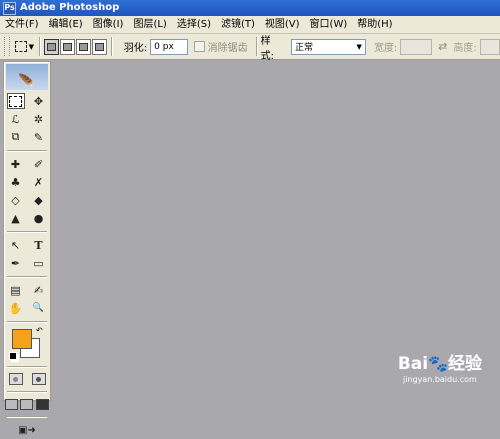 The image size is (500, 439). What do you see at coordinates (27, 82) in the screenshot?
I see `feather-icon: 🪶` at bounding box center [27, 82].